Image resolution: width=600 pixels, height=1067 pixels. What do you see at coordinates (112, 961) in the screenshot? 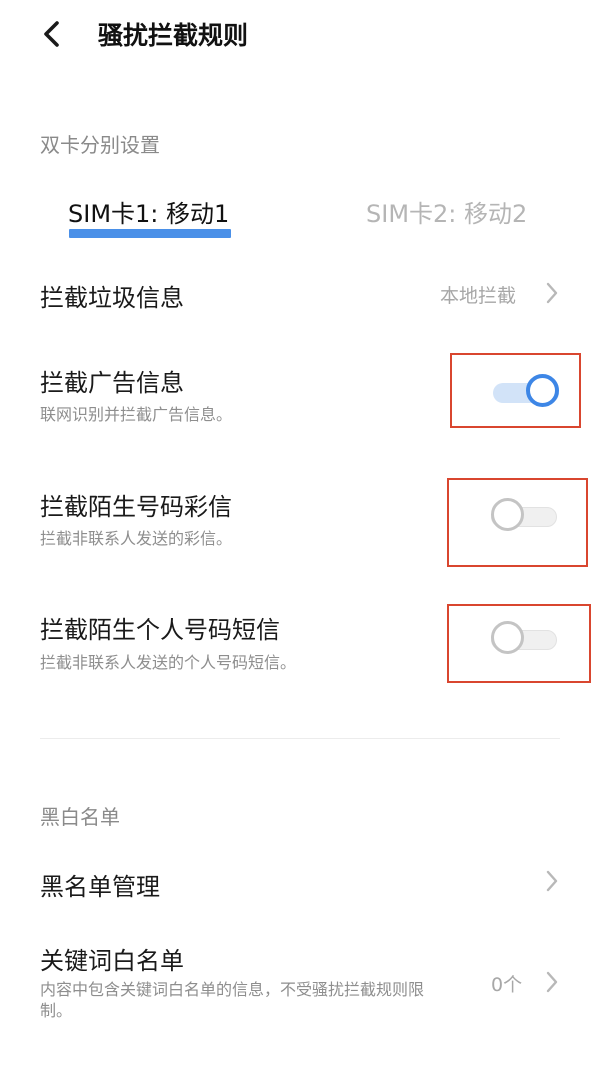
I see `keyword-whitelist-title: 关键词白名单` at bounding box center [112, 961].